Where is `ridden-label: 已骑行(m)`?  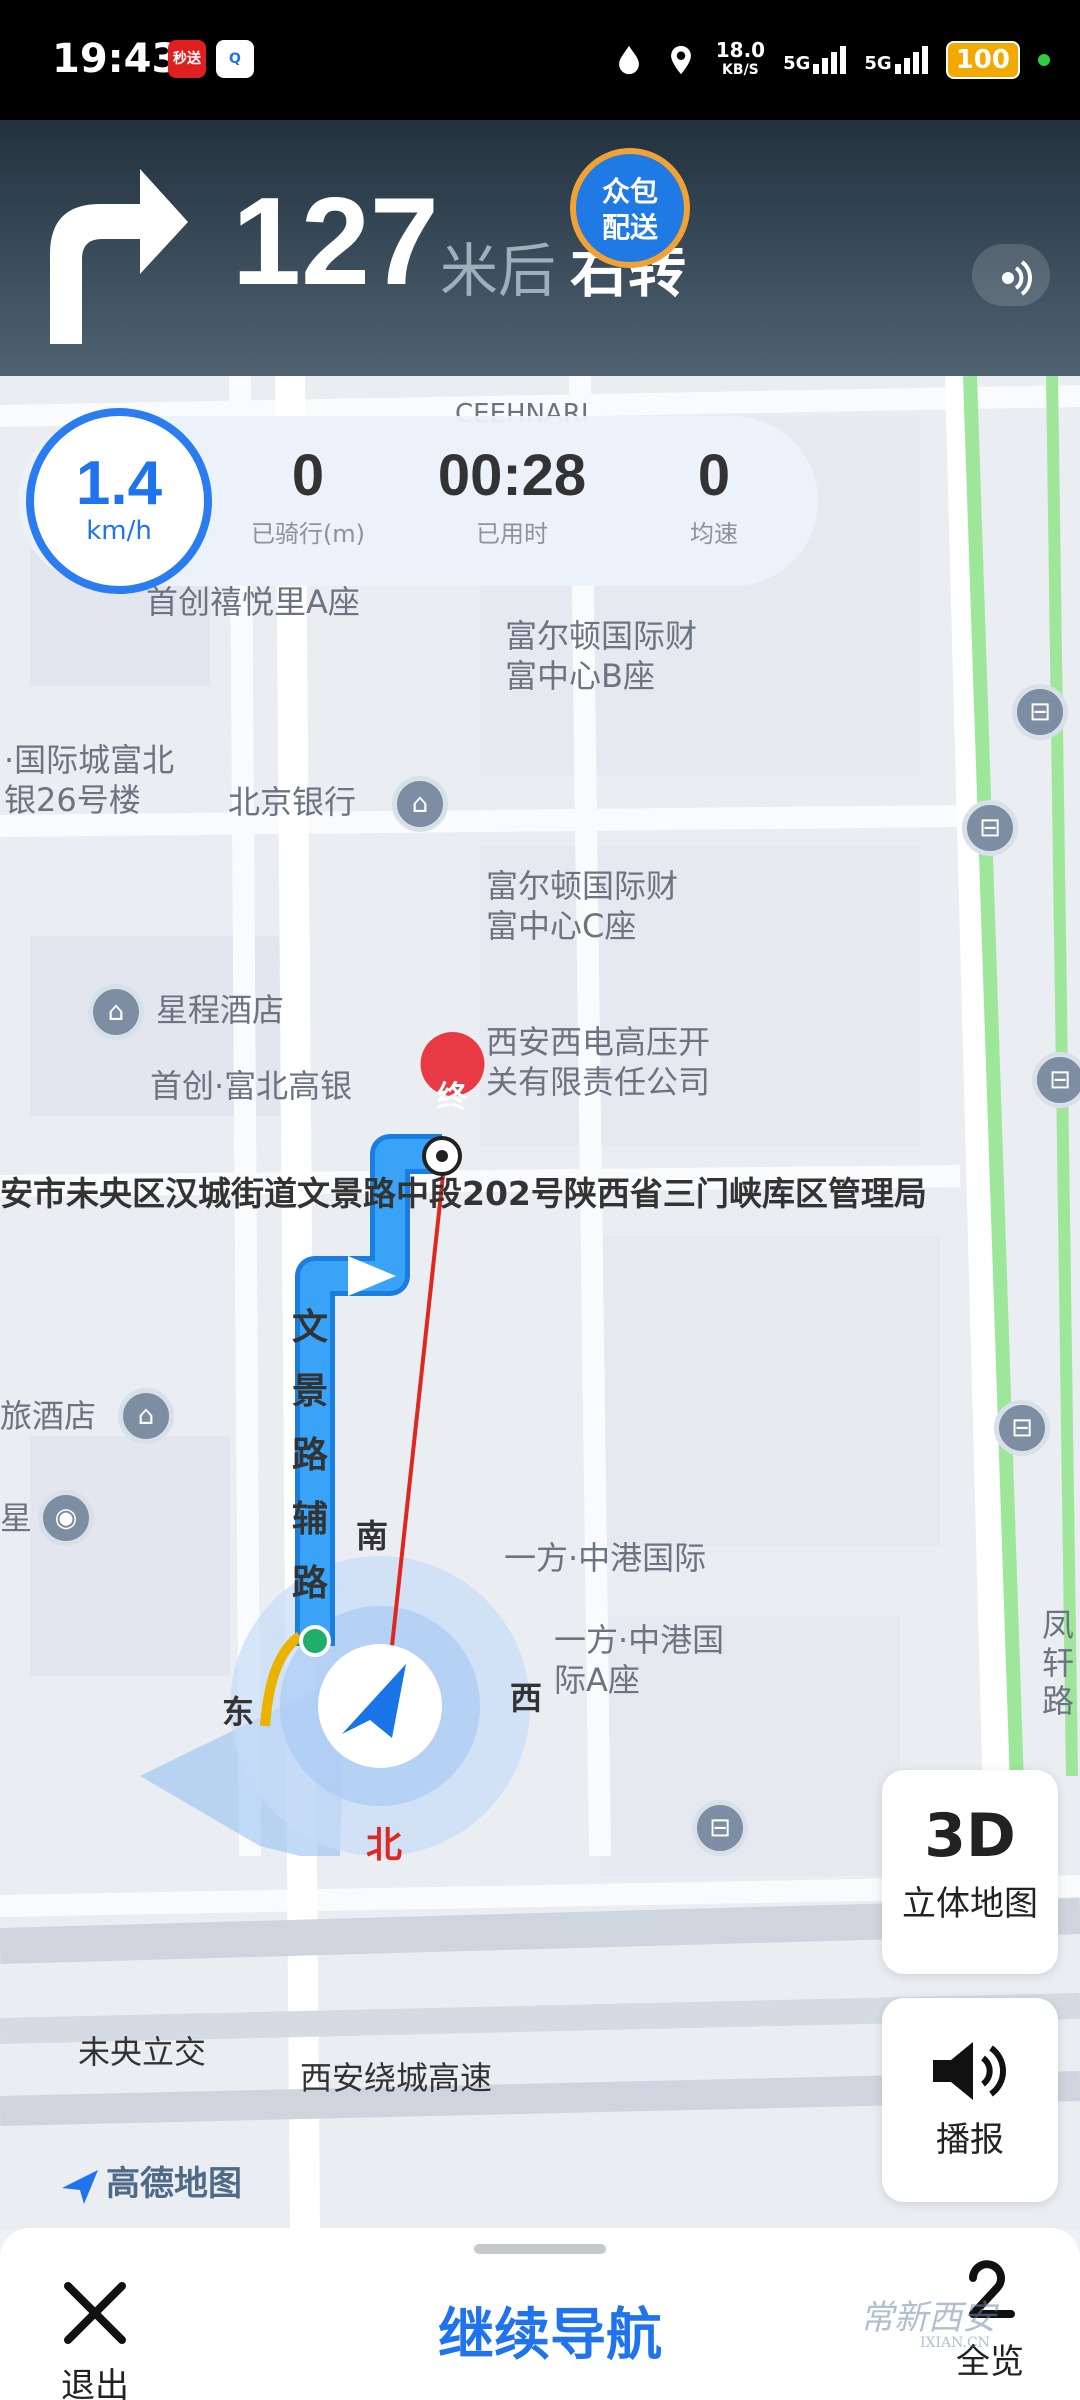 ridden-label: 已骑行(m) is located at coordinates (308, 534).